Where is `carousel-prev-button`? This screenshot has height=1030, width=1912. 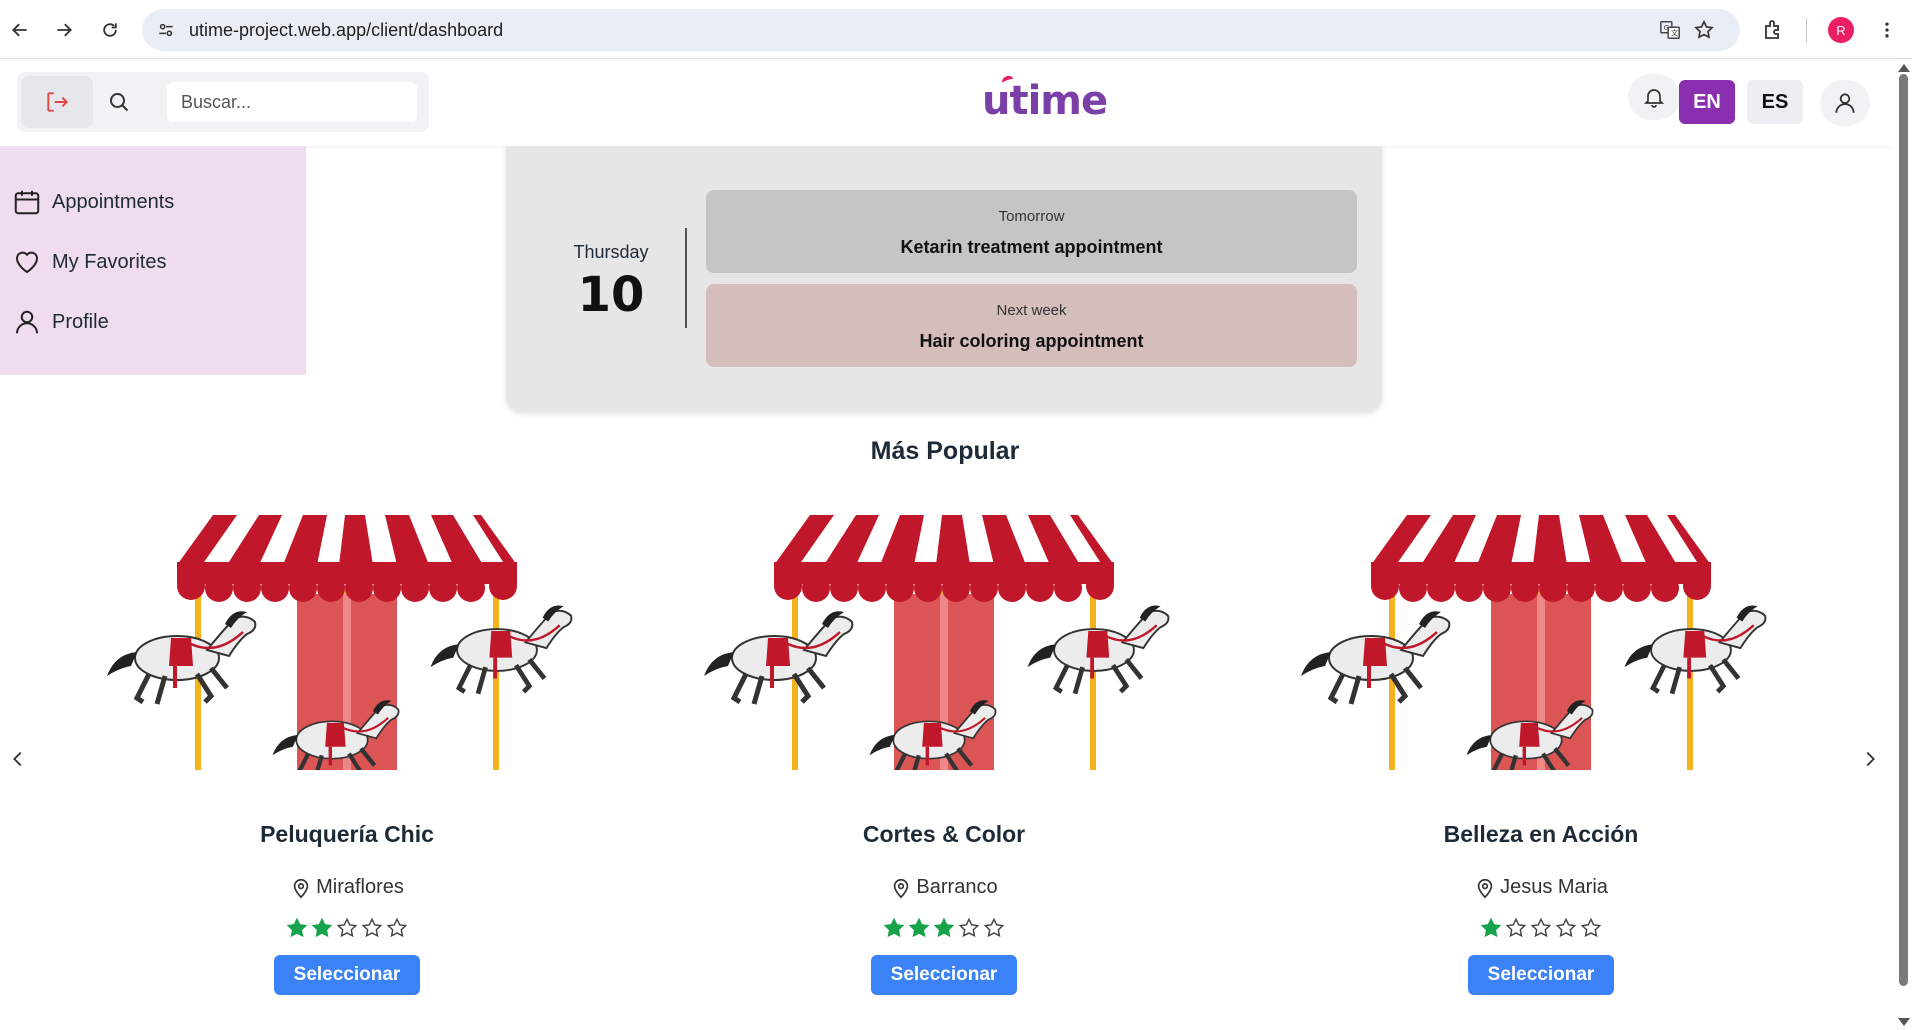
carousel-prev-button is located at coordinates (18, 759).